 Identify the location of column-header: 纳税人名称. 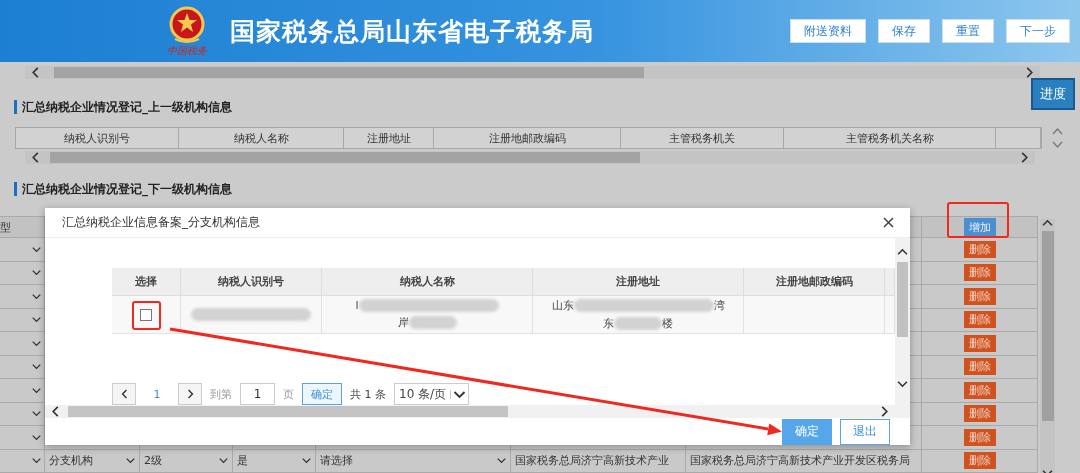
(427, 282).